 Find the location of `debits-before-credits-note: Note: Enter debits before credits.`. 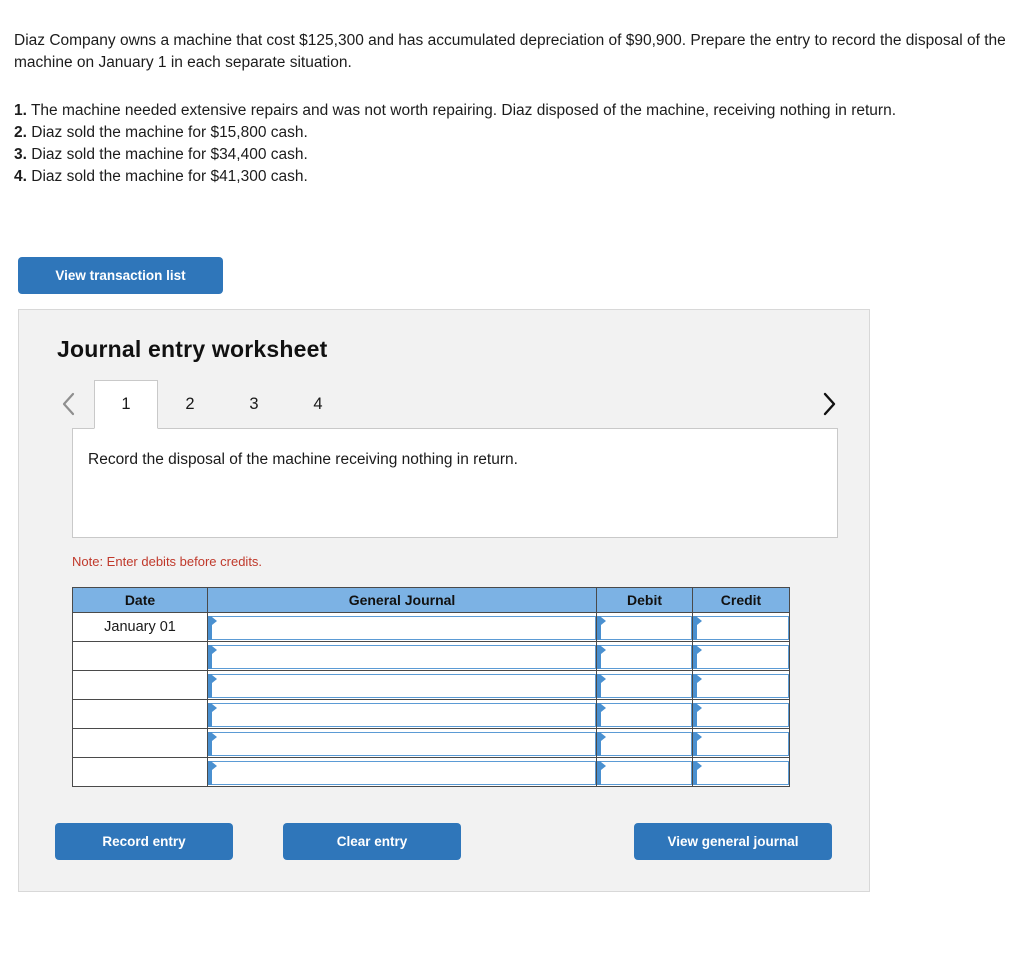

debits-before-credits-note: Note: Enter debits before credits. is located at coordinates (167, 561).